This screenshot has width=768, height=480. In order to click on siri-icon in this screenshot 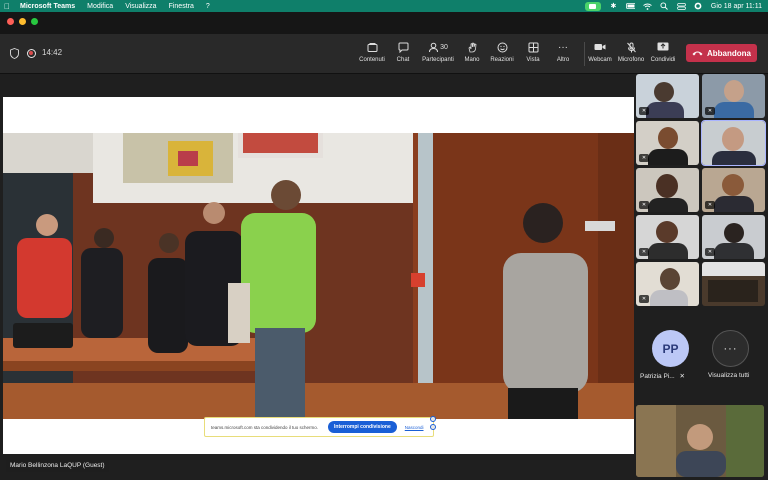, I will do `click(698, 6)`.